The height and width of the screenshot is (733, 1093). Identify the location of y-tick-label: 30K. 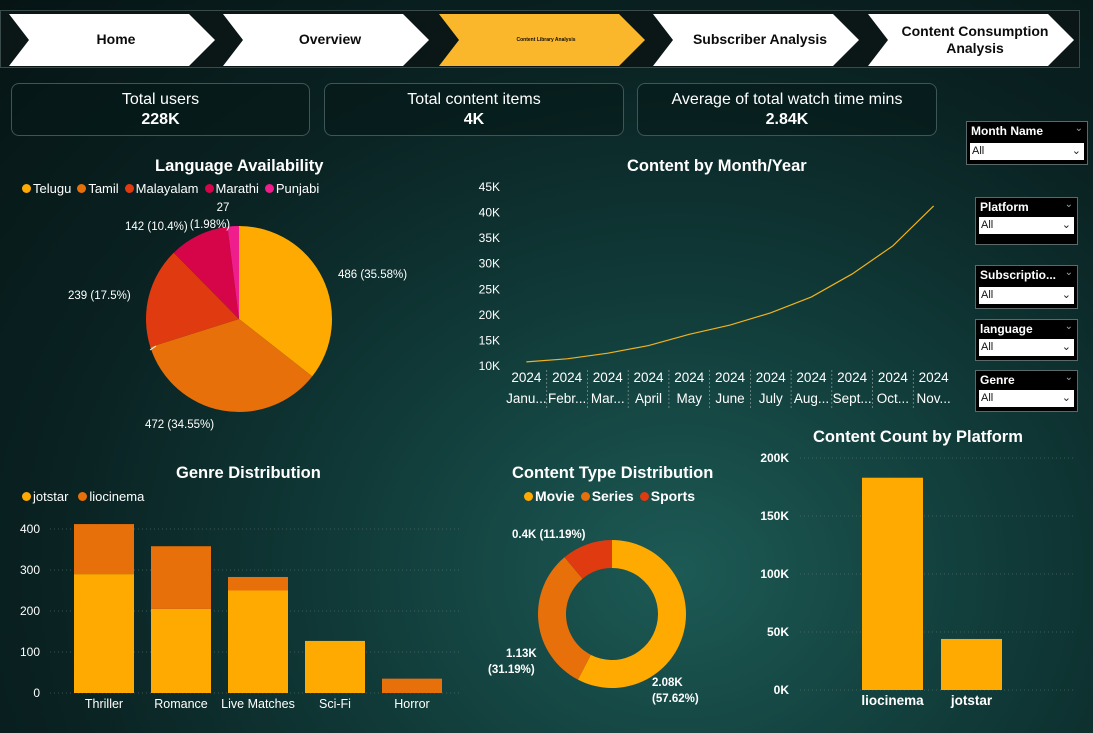
(489, 264).